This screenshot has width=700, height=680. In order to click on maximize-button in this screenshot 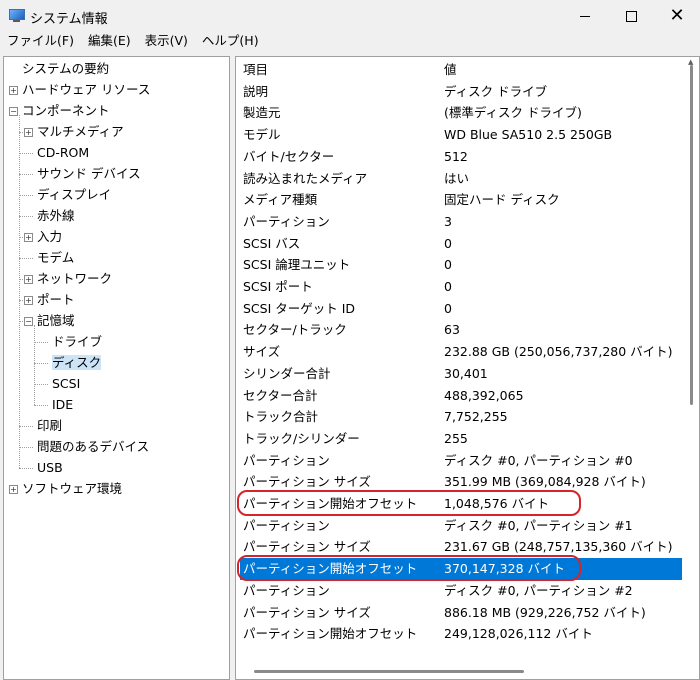, I will do `click(631, 16)`.